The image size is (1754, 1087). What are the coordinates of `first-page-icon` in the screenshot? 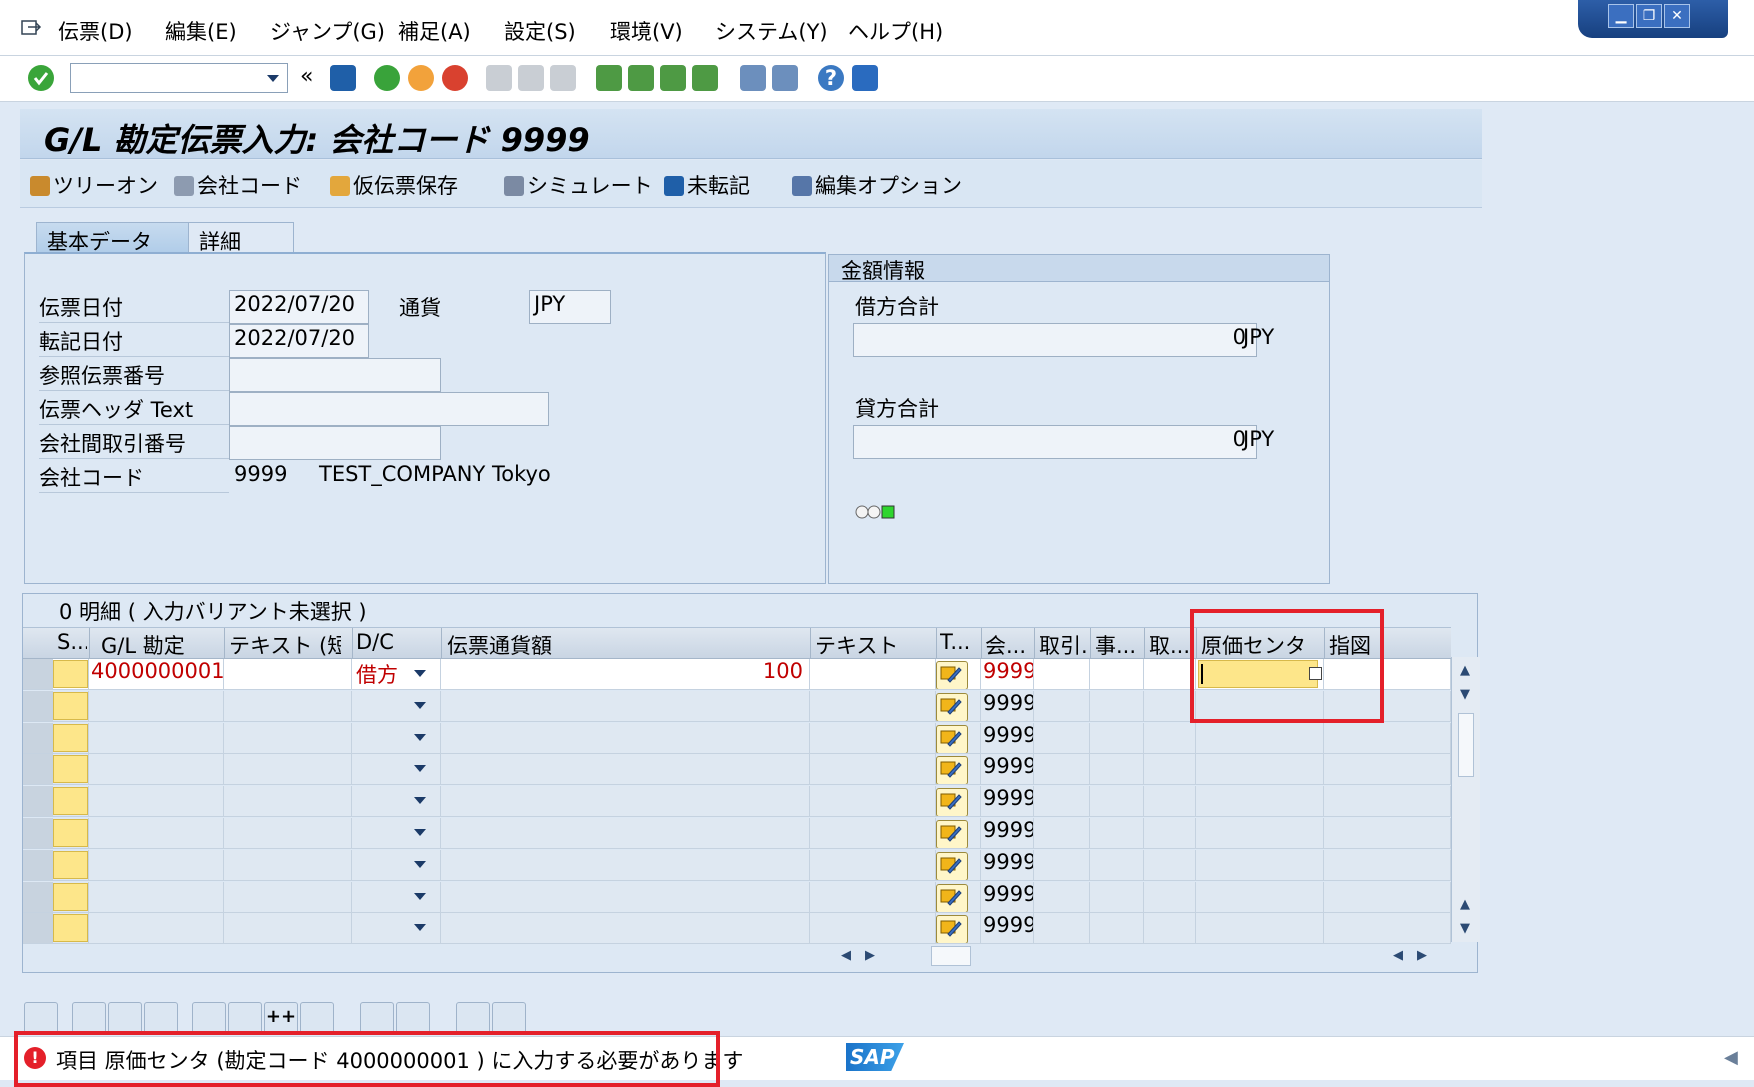 It's located at (609, 78).